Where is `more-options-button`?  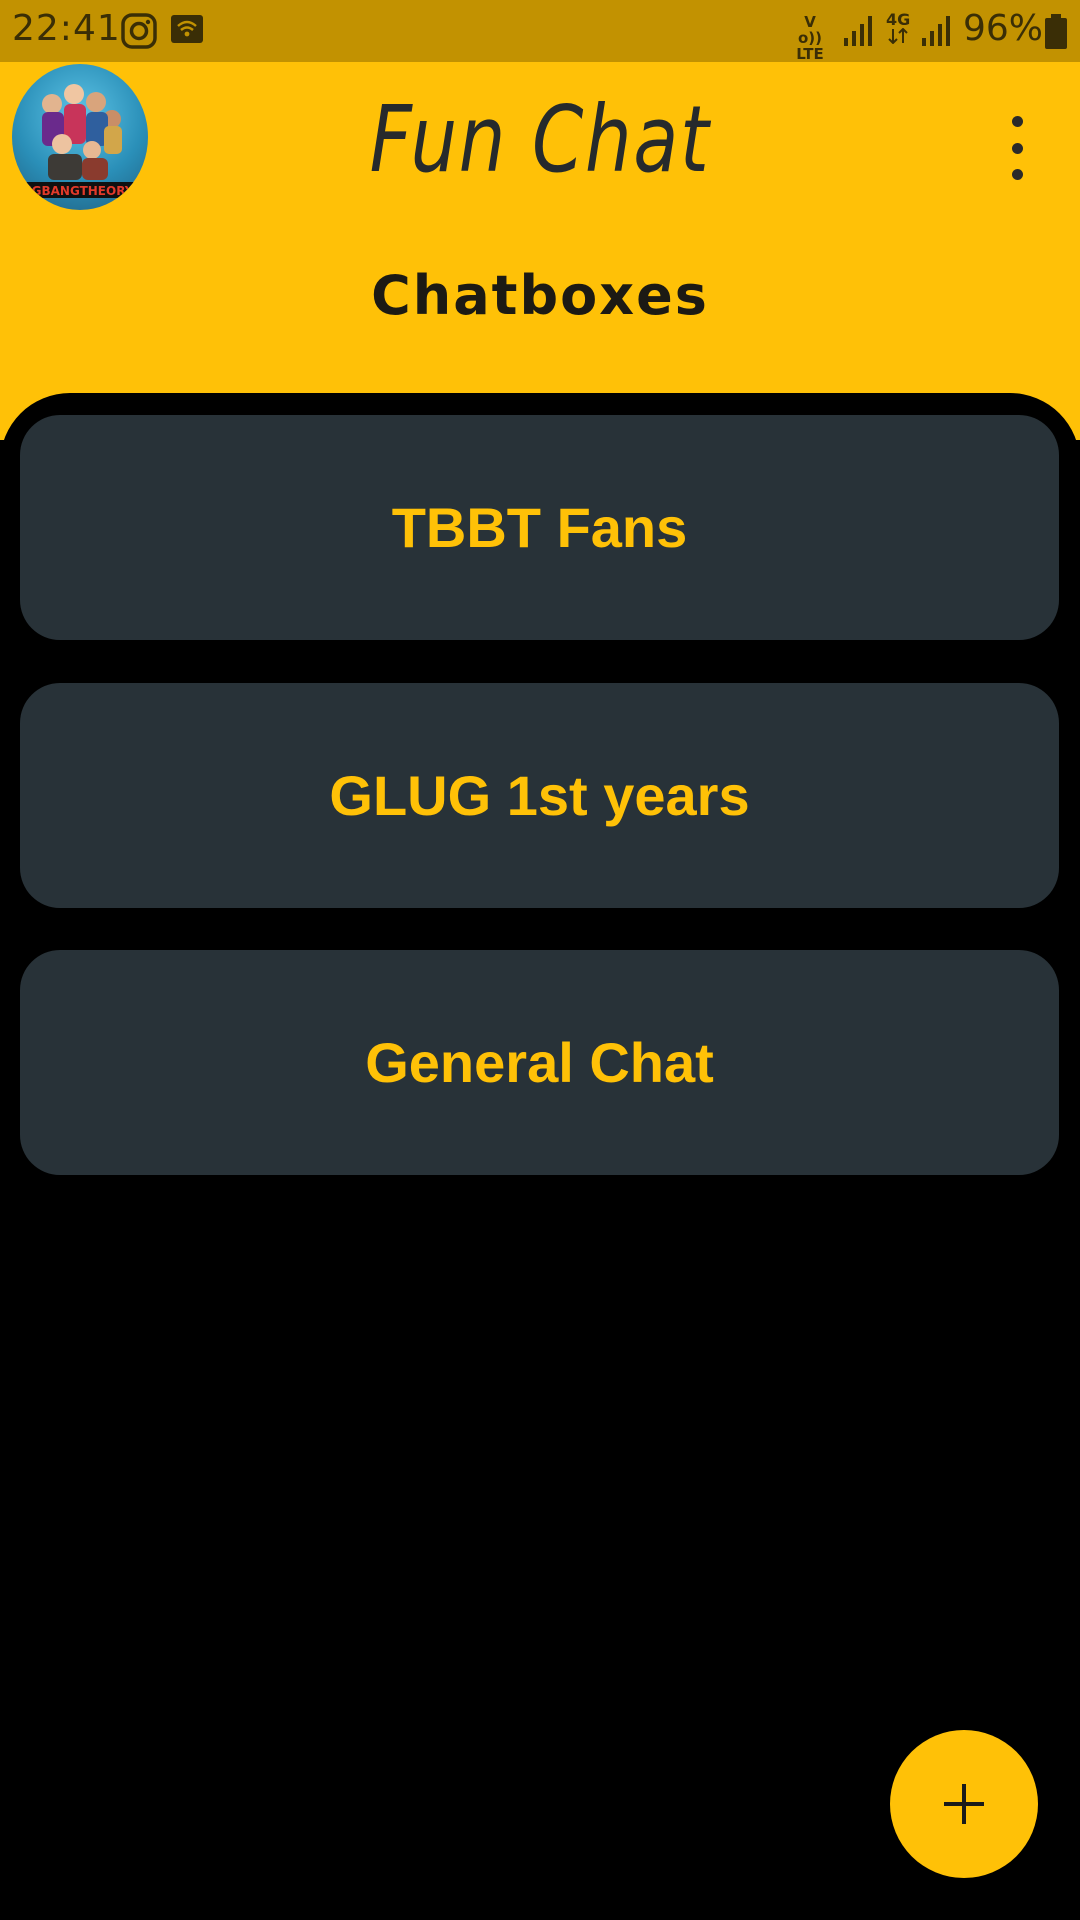 more-options-button is located at coordinates (1017, 148).